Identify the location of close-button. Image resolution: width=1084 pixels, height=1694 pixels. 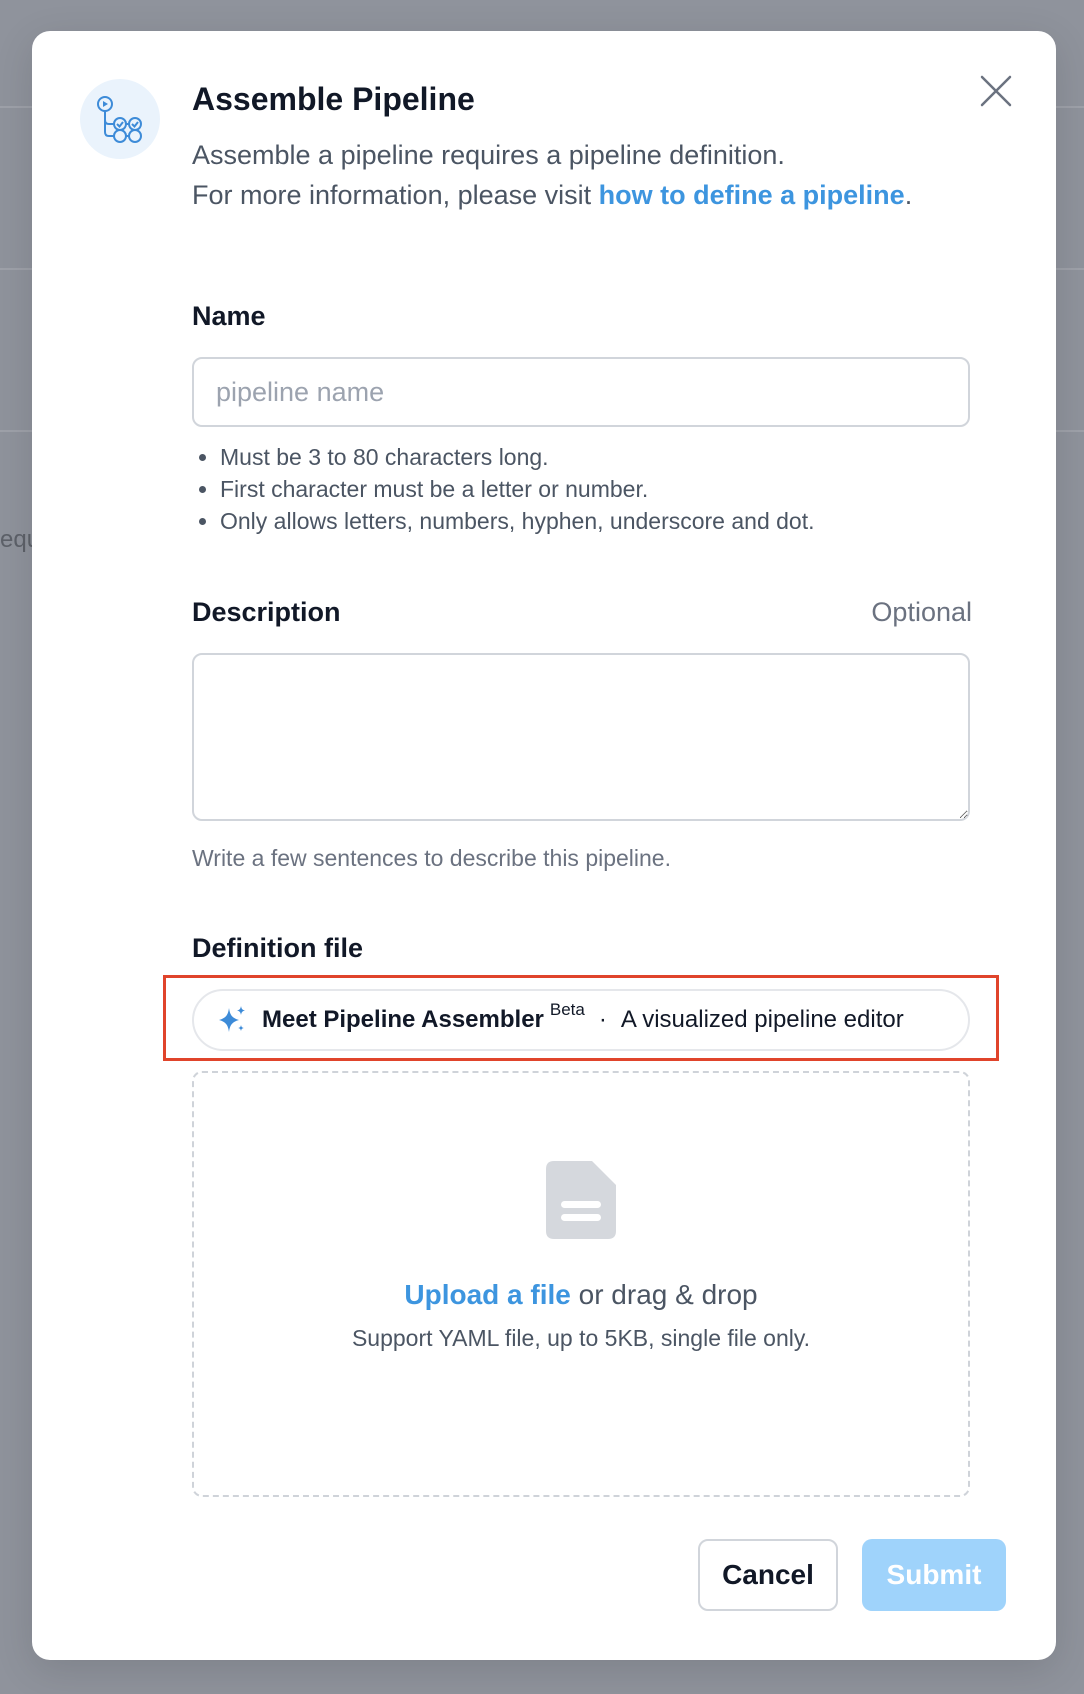
(996, 91).